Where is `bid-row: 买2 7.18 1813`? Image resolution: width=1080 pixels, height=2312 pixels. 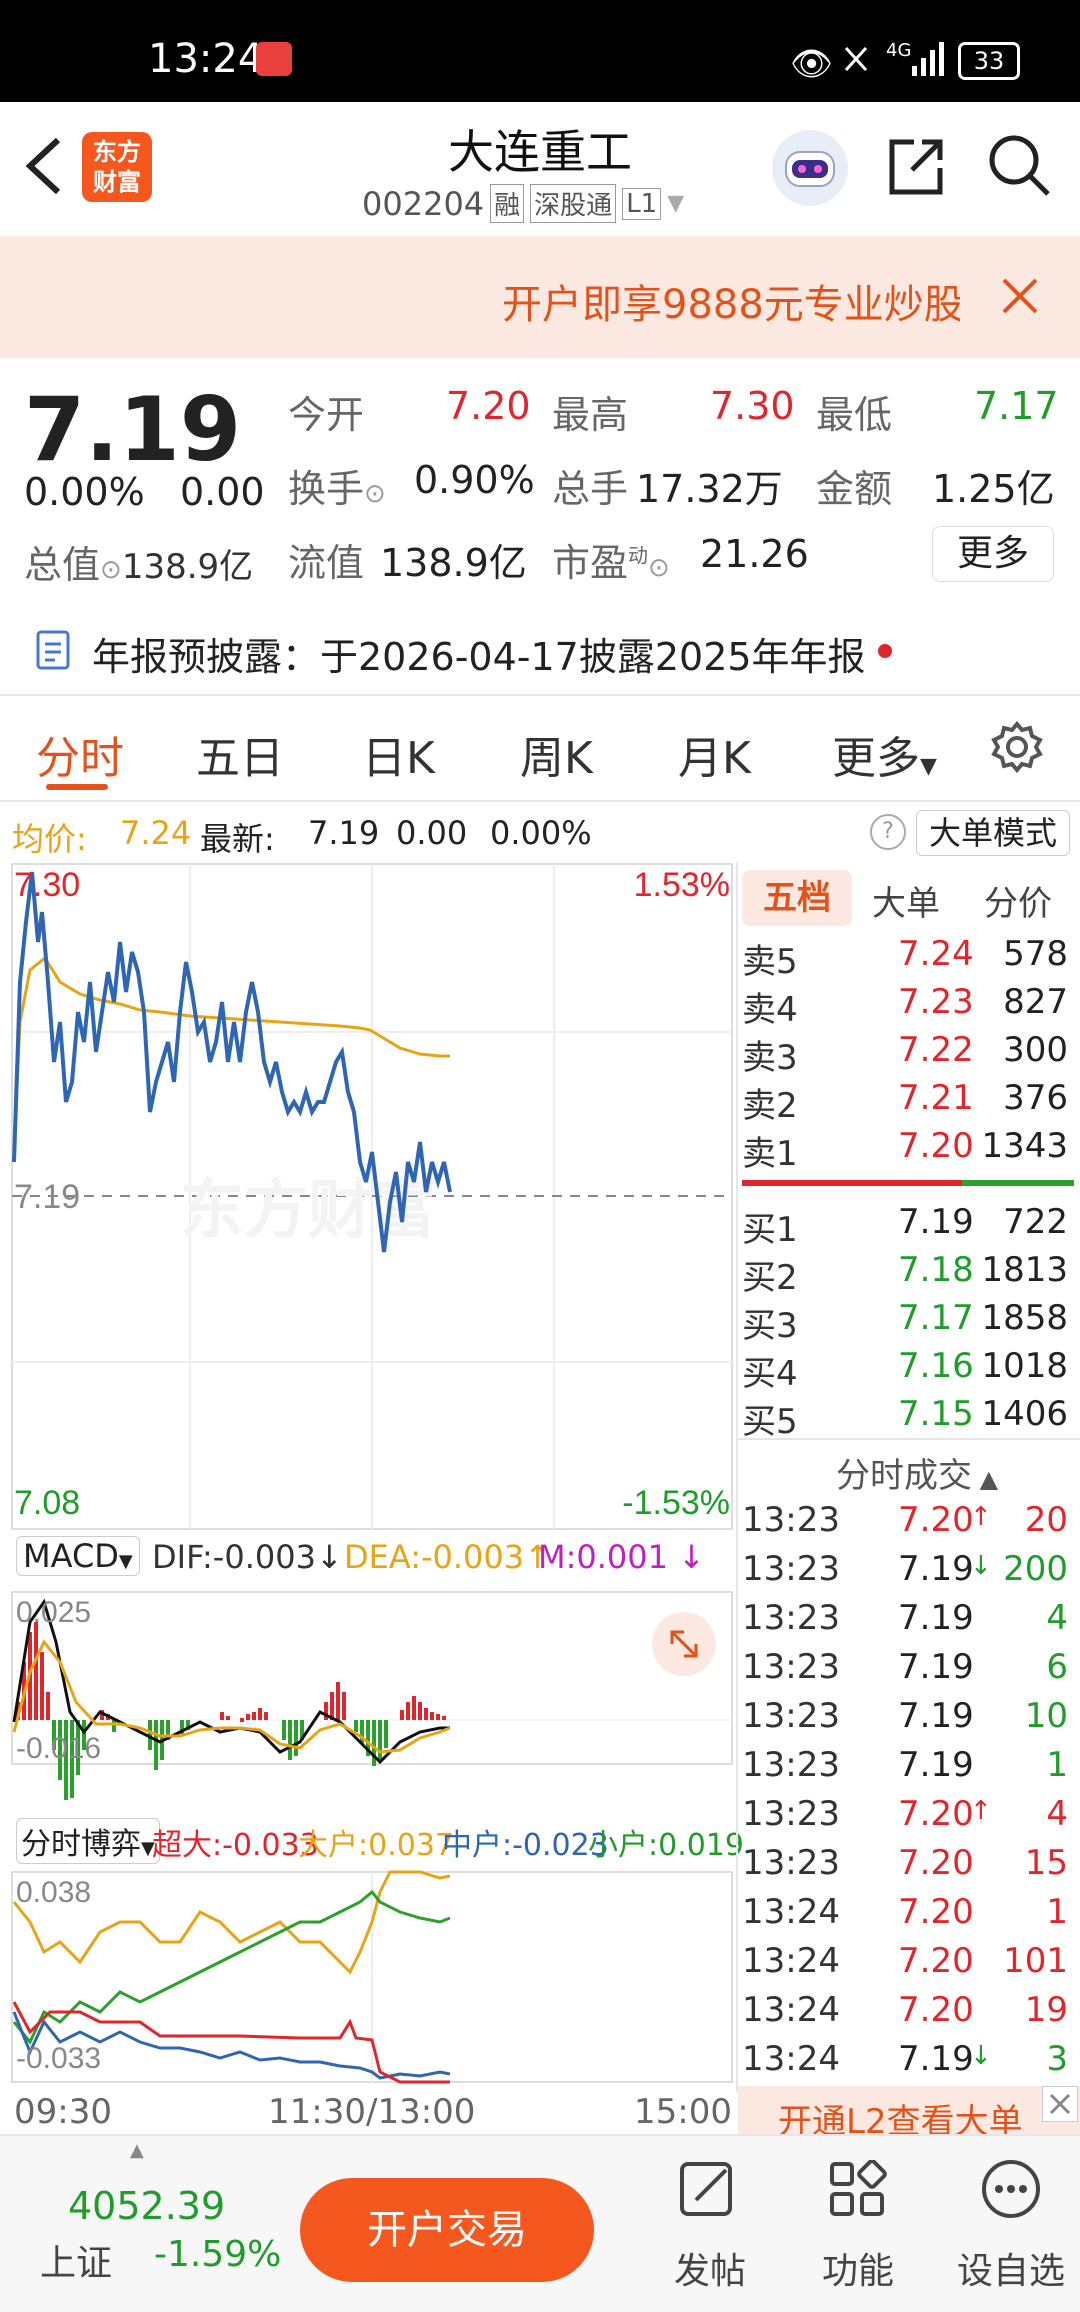 bid-row: 买2 7.18 1813 is located at coordinates (907, 1274).